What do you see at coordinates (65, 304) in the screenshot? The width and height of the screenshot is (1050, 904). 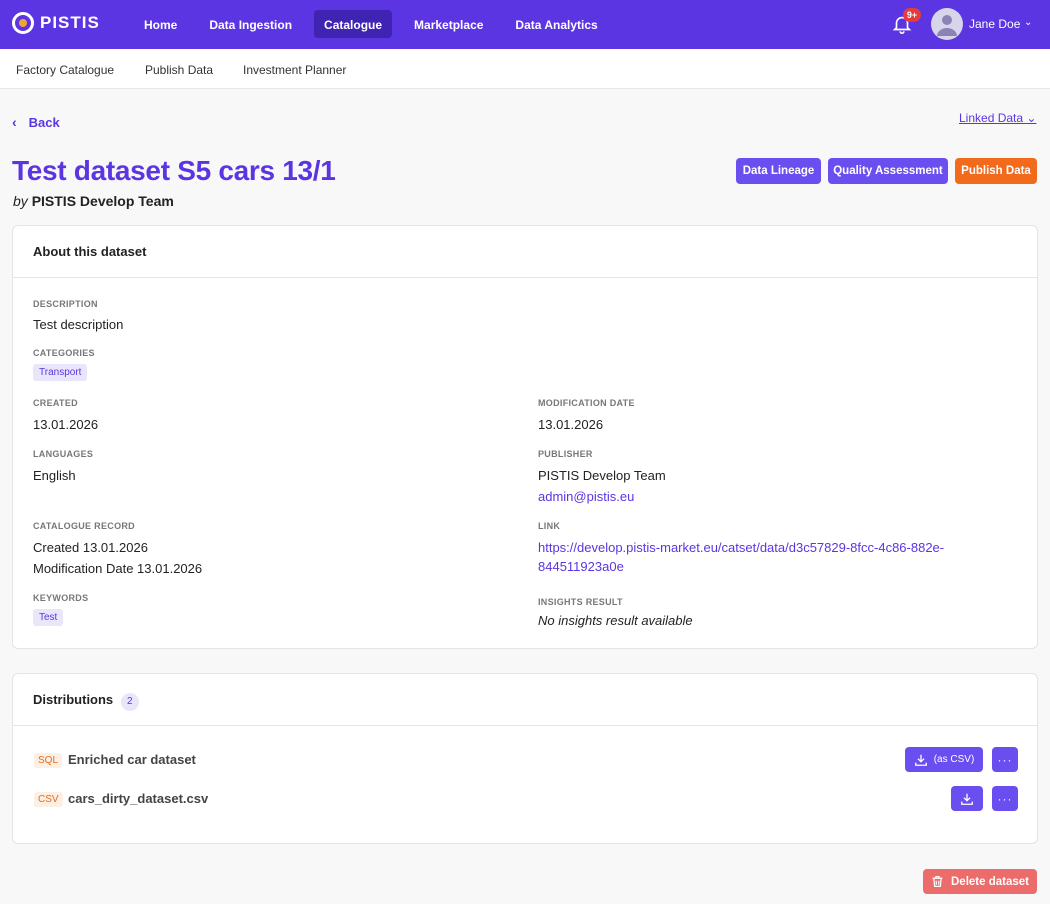 I see `description-label: DESCRIPTION` at bounding box center [65, 304].